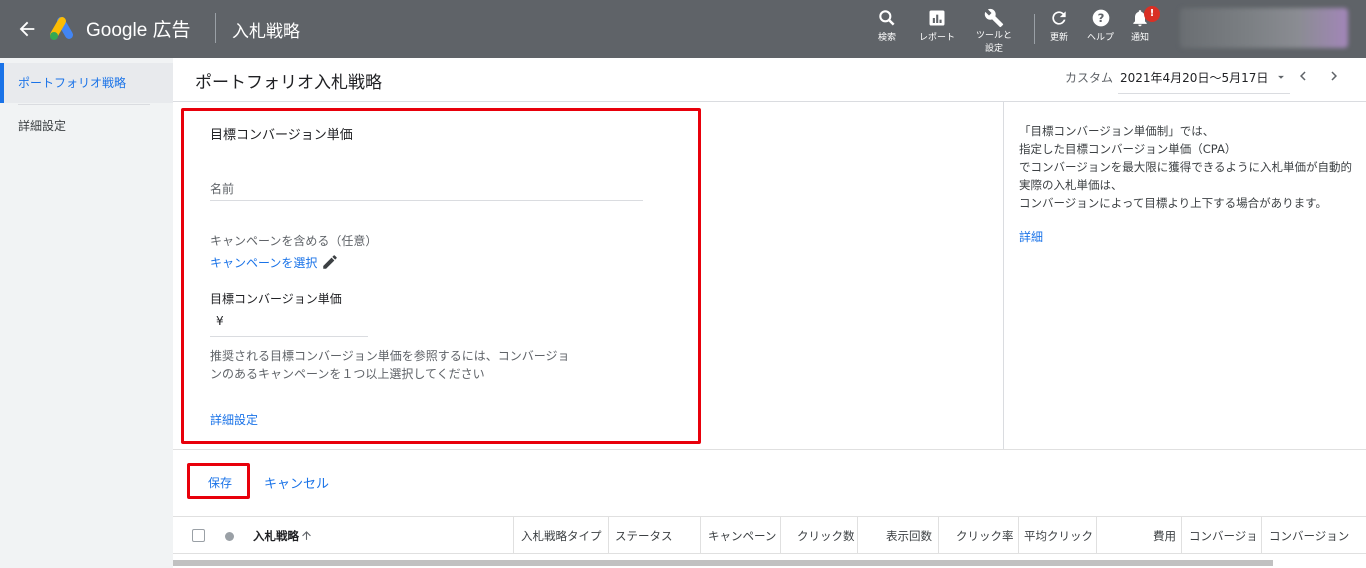  What do you see at coordinates (909, 536) in the screenshot?
I see `column-header-impressions: 表示回数` at bounding box center [909, 536].